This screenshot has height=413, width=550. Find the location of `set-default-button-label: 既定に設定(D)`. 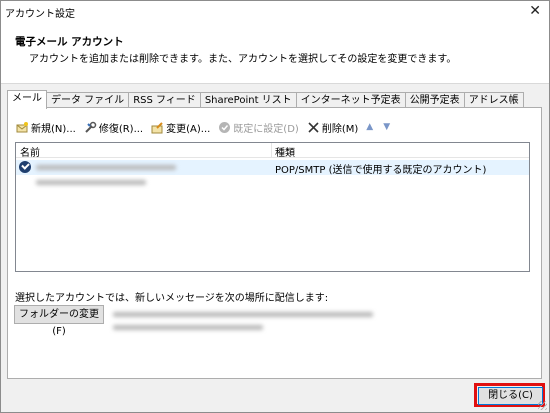

set-default-button-label: 既定に設定(D) is located at coordinates (266, 129).